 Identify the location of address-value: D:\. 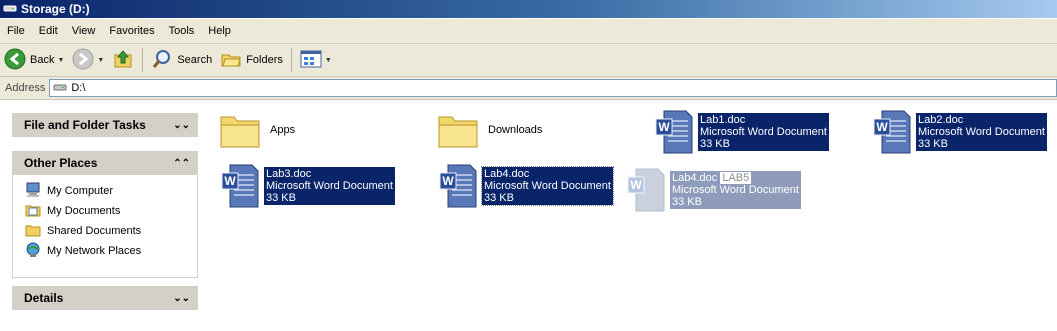
(78, 88).